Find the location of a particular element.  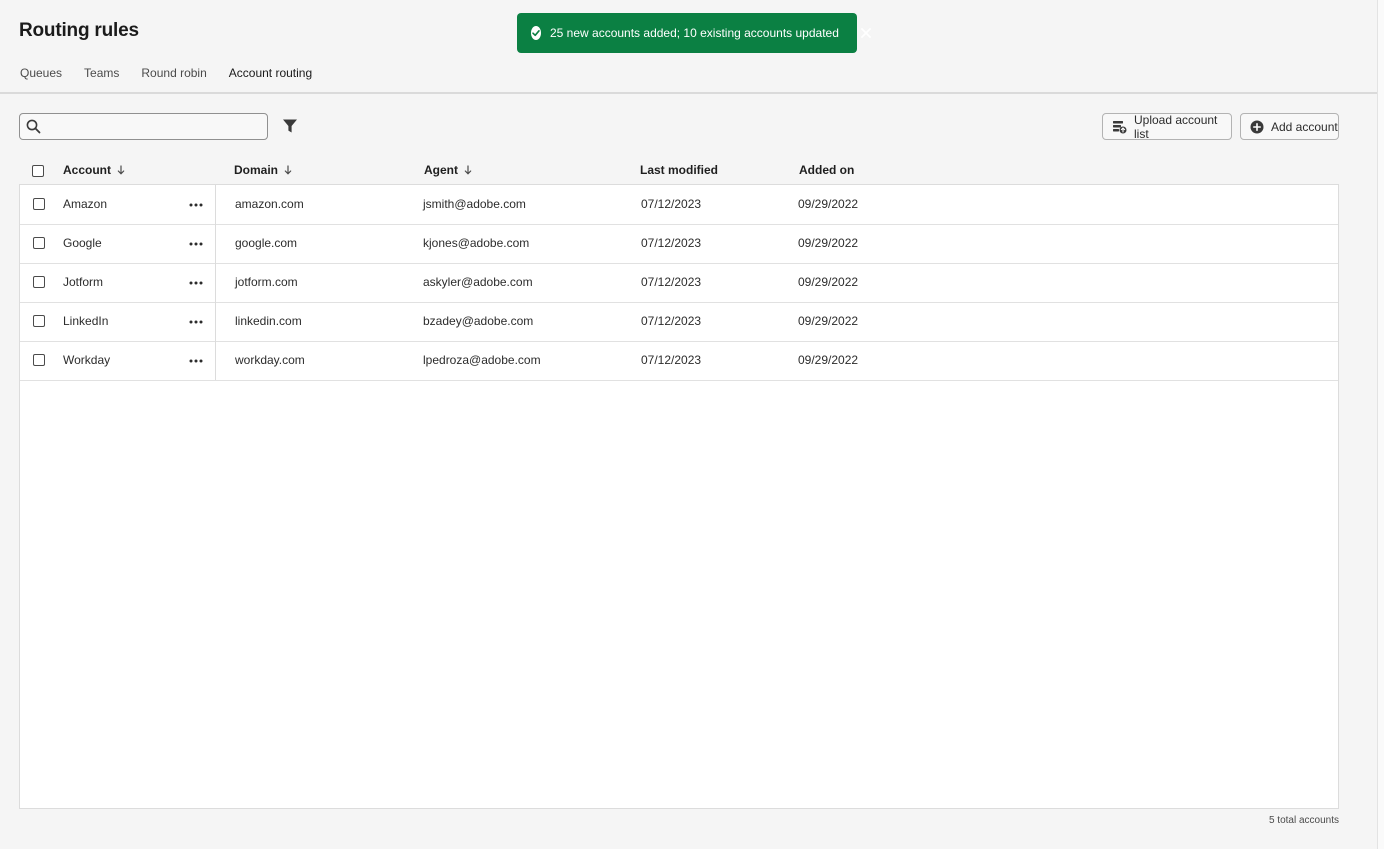

cell-domain: jotform.com is located at coordinates (266, 282).